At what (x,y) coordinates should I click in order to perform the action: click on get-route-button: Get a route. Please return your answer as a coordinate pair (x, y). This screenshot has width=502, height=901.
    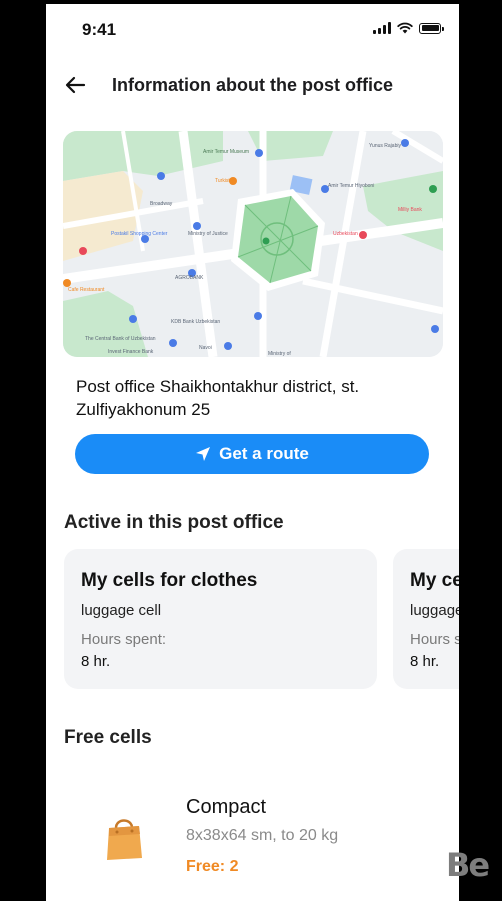
    Looking at the image, I should click on (252, 454).